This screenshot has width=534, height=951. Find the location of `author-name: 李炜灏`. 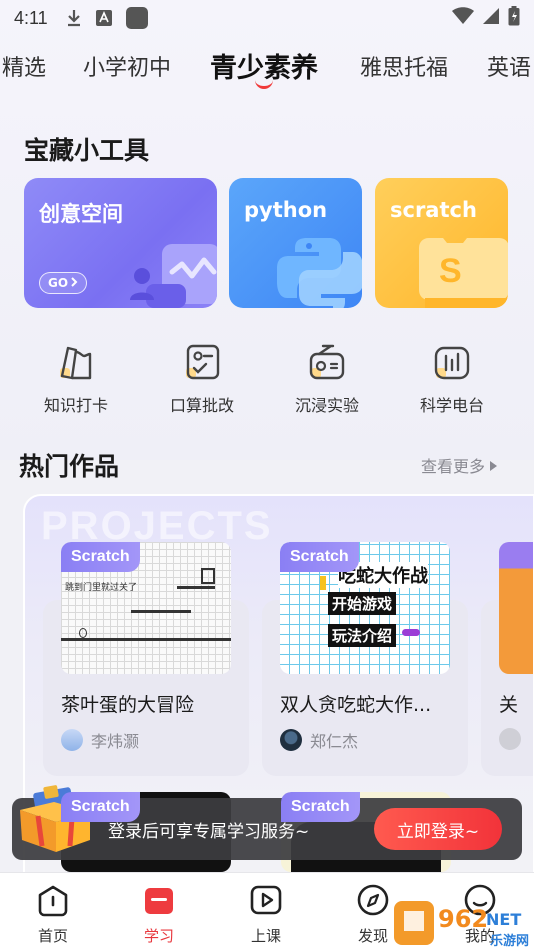

author-name: 李炜灏 is located at coordinates (115, 741).